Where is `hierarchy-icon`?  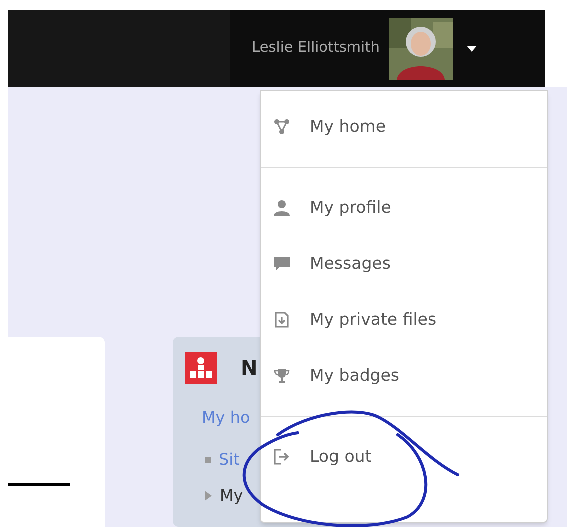 hierarchy-icon is located at coordinates (201, 368).